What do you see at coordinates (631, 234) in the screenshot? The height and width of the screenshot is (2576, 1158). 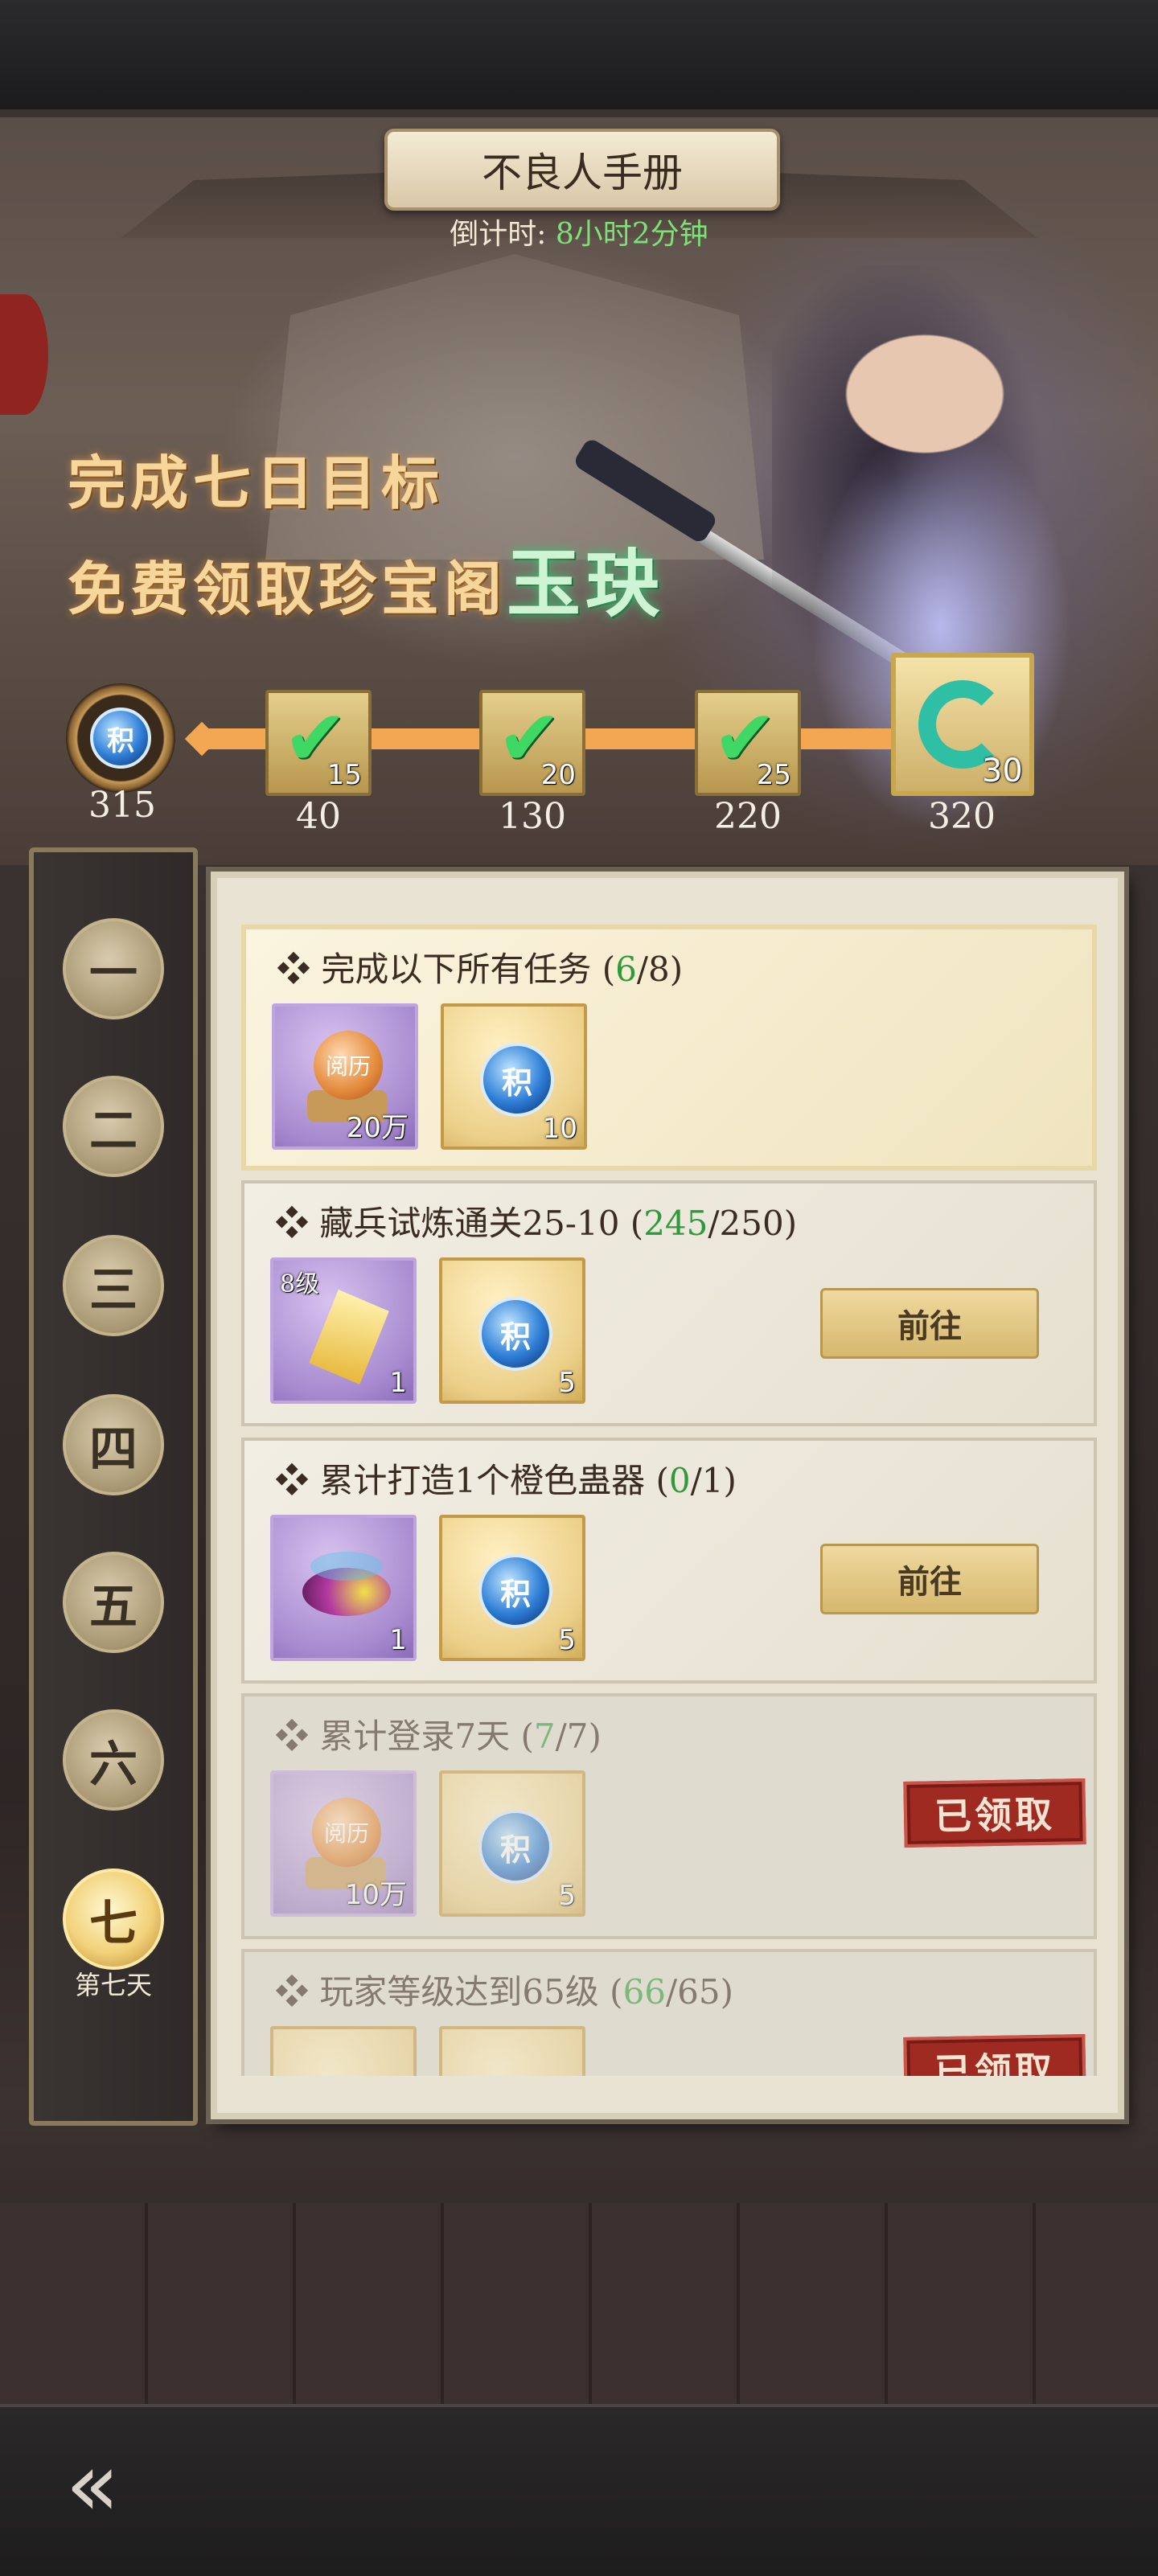 I see `countdown-value: 8小时2分钟` at bounding box center [631, 234].